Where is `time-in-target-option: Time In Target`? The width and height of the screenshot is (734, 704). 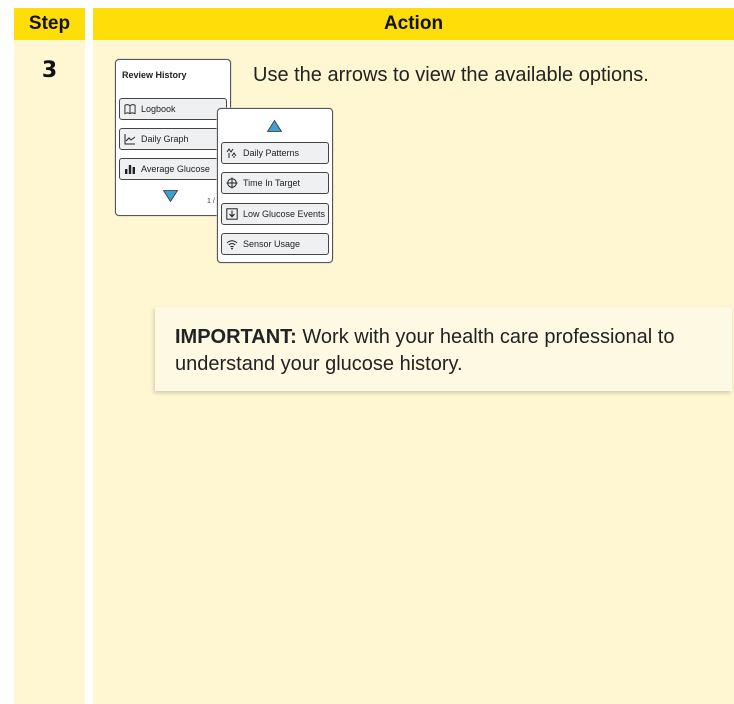 time-in-target-option: Time In Target is located at coordinates (275, 183).